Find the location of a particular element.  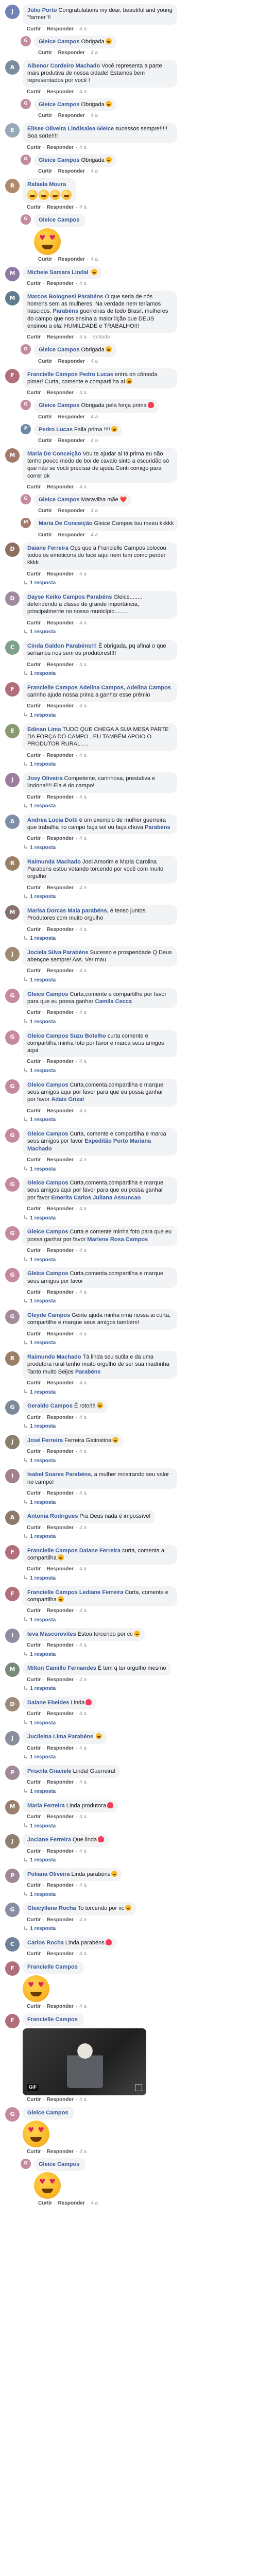

commenter-name: Rafaela Moura is located at coordinates (46, 184).